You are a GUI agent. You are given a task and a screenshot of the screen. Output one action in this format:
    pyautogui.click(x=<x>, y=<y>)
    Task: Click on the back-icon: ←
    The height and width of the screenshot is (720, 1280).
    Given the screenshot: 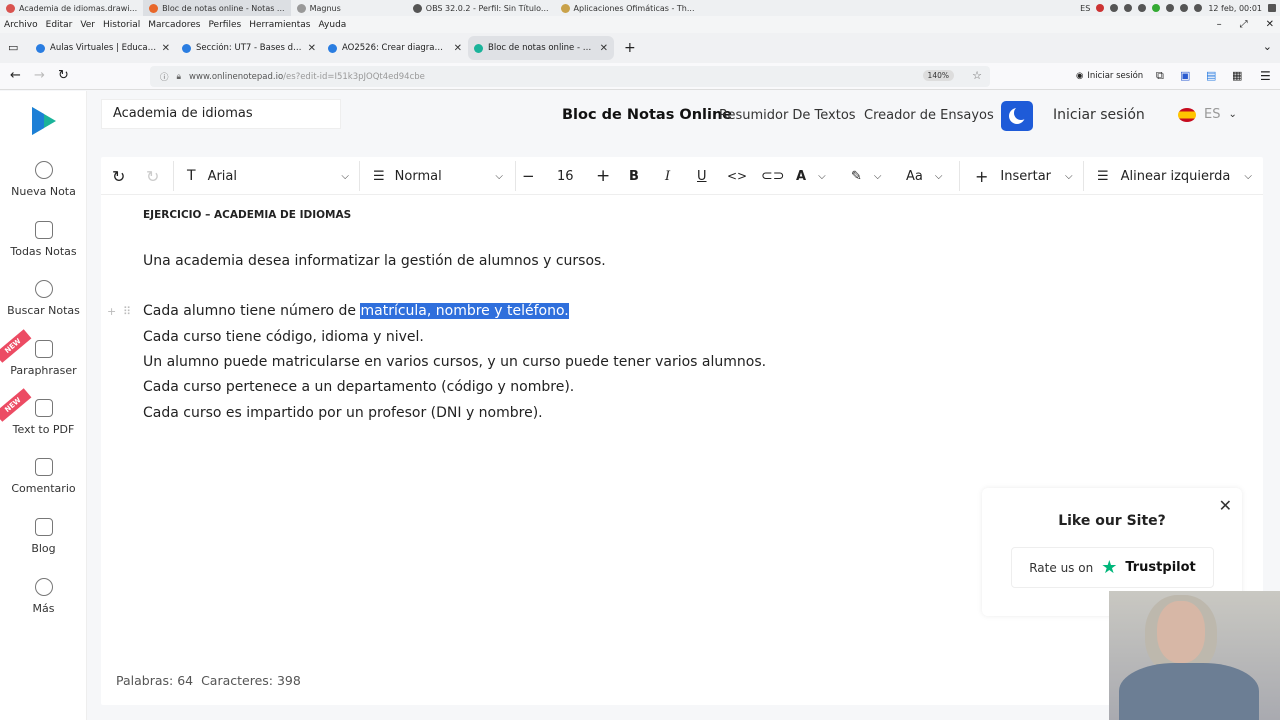 What is the action you would take?
    pyautogui.click(x=15, y=75)
    